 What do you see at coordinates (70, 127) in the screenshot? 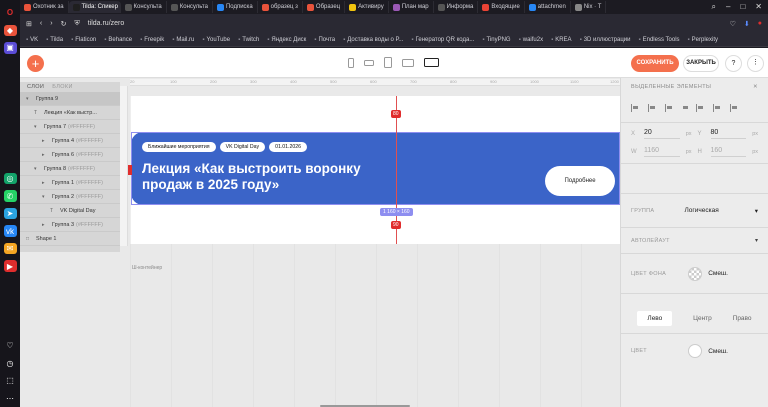
I see `layer-item: ▾ Группа 7 (#FFFFFF)` at bounding box center [70, 127].